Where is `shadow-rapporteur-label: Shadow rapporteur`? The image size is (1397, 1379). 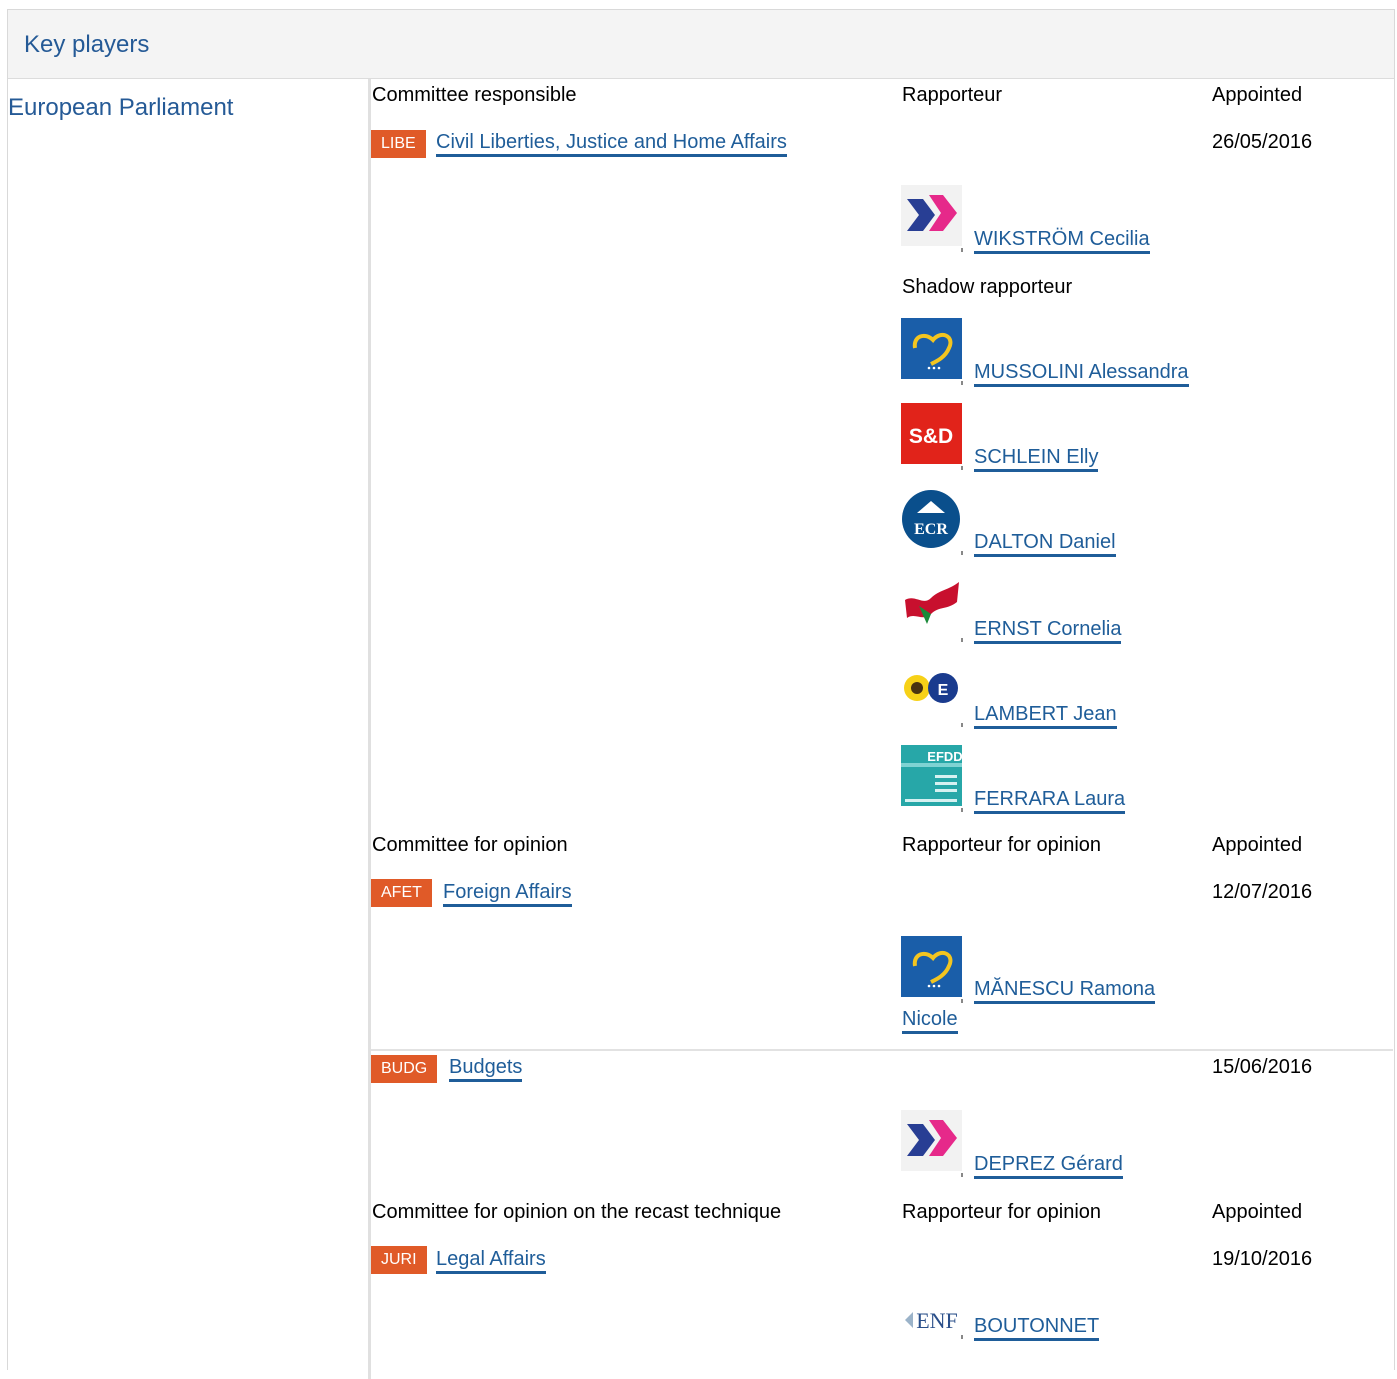 shadow-rapporteur-label: Shadow rapporteur is located at coordinates (987, 287).